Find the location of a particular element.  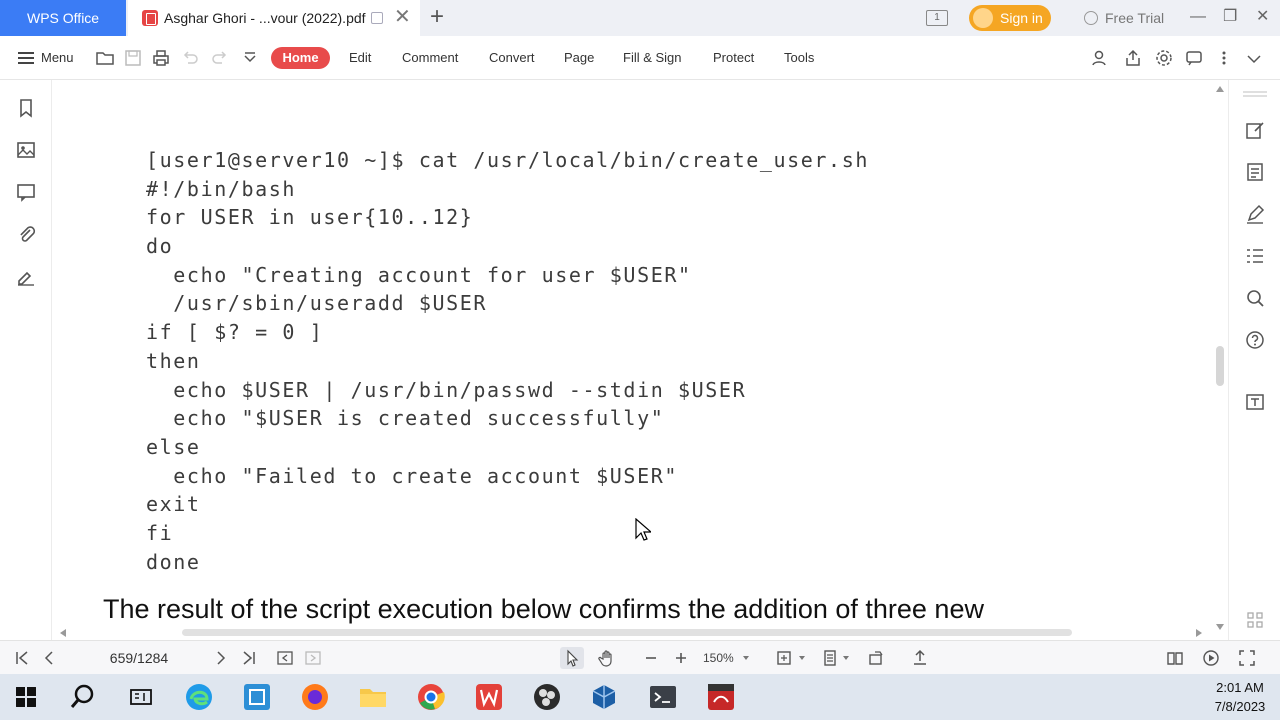

panel-handle-icon is located at coordinates (1255, 94).